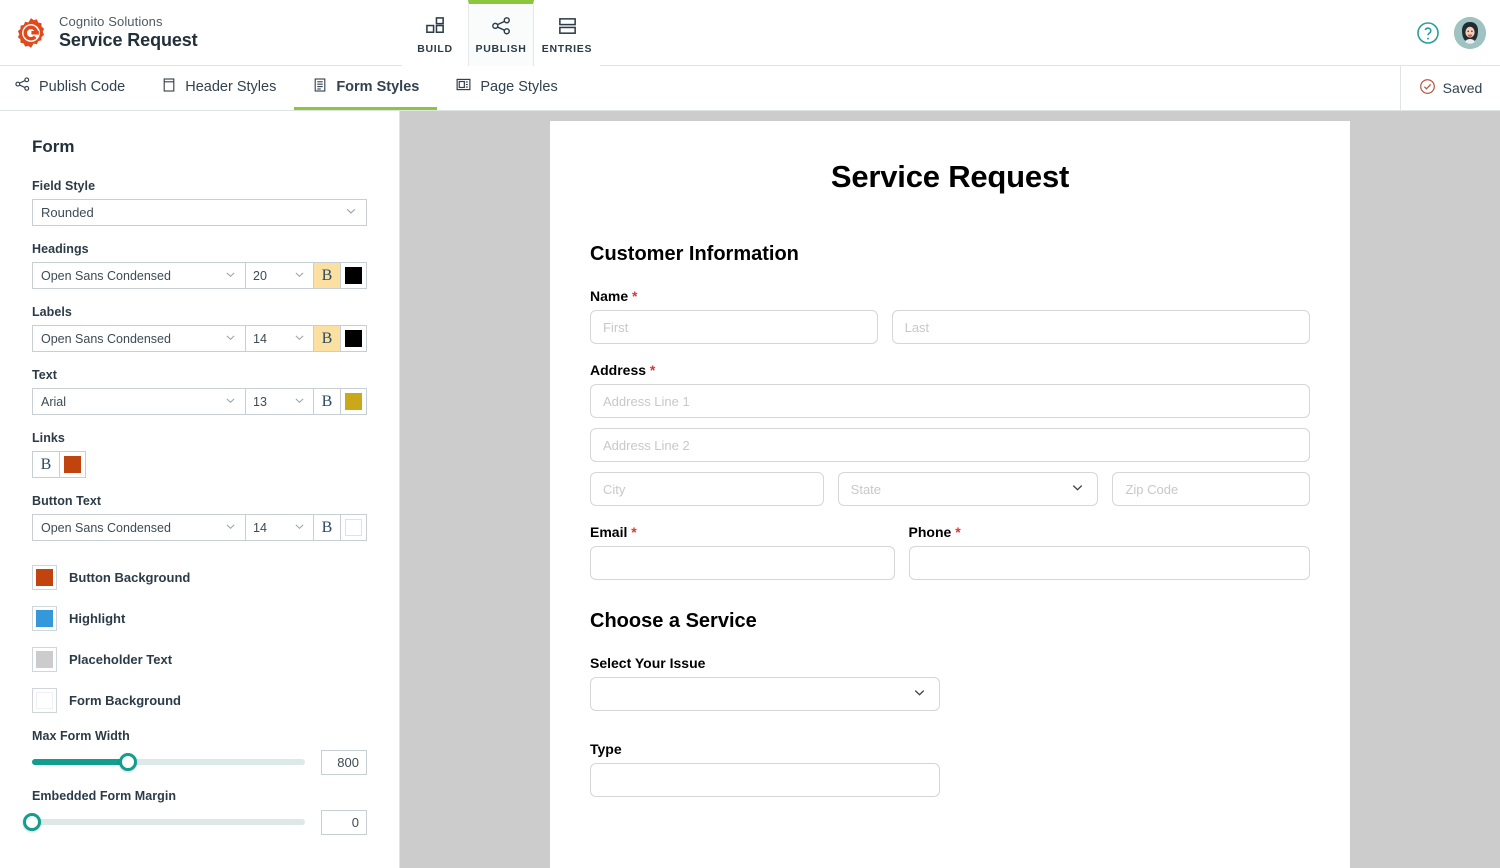 This screenshot has height=868, width=1500. What do you see at coordinates (60, 249) in the screenshot?
I see `headings-label: Headings` at bounding box center [60, 249].